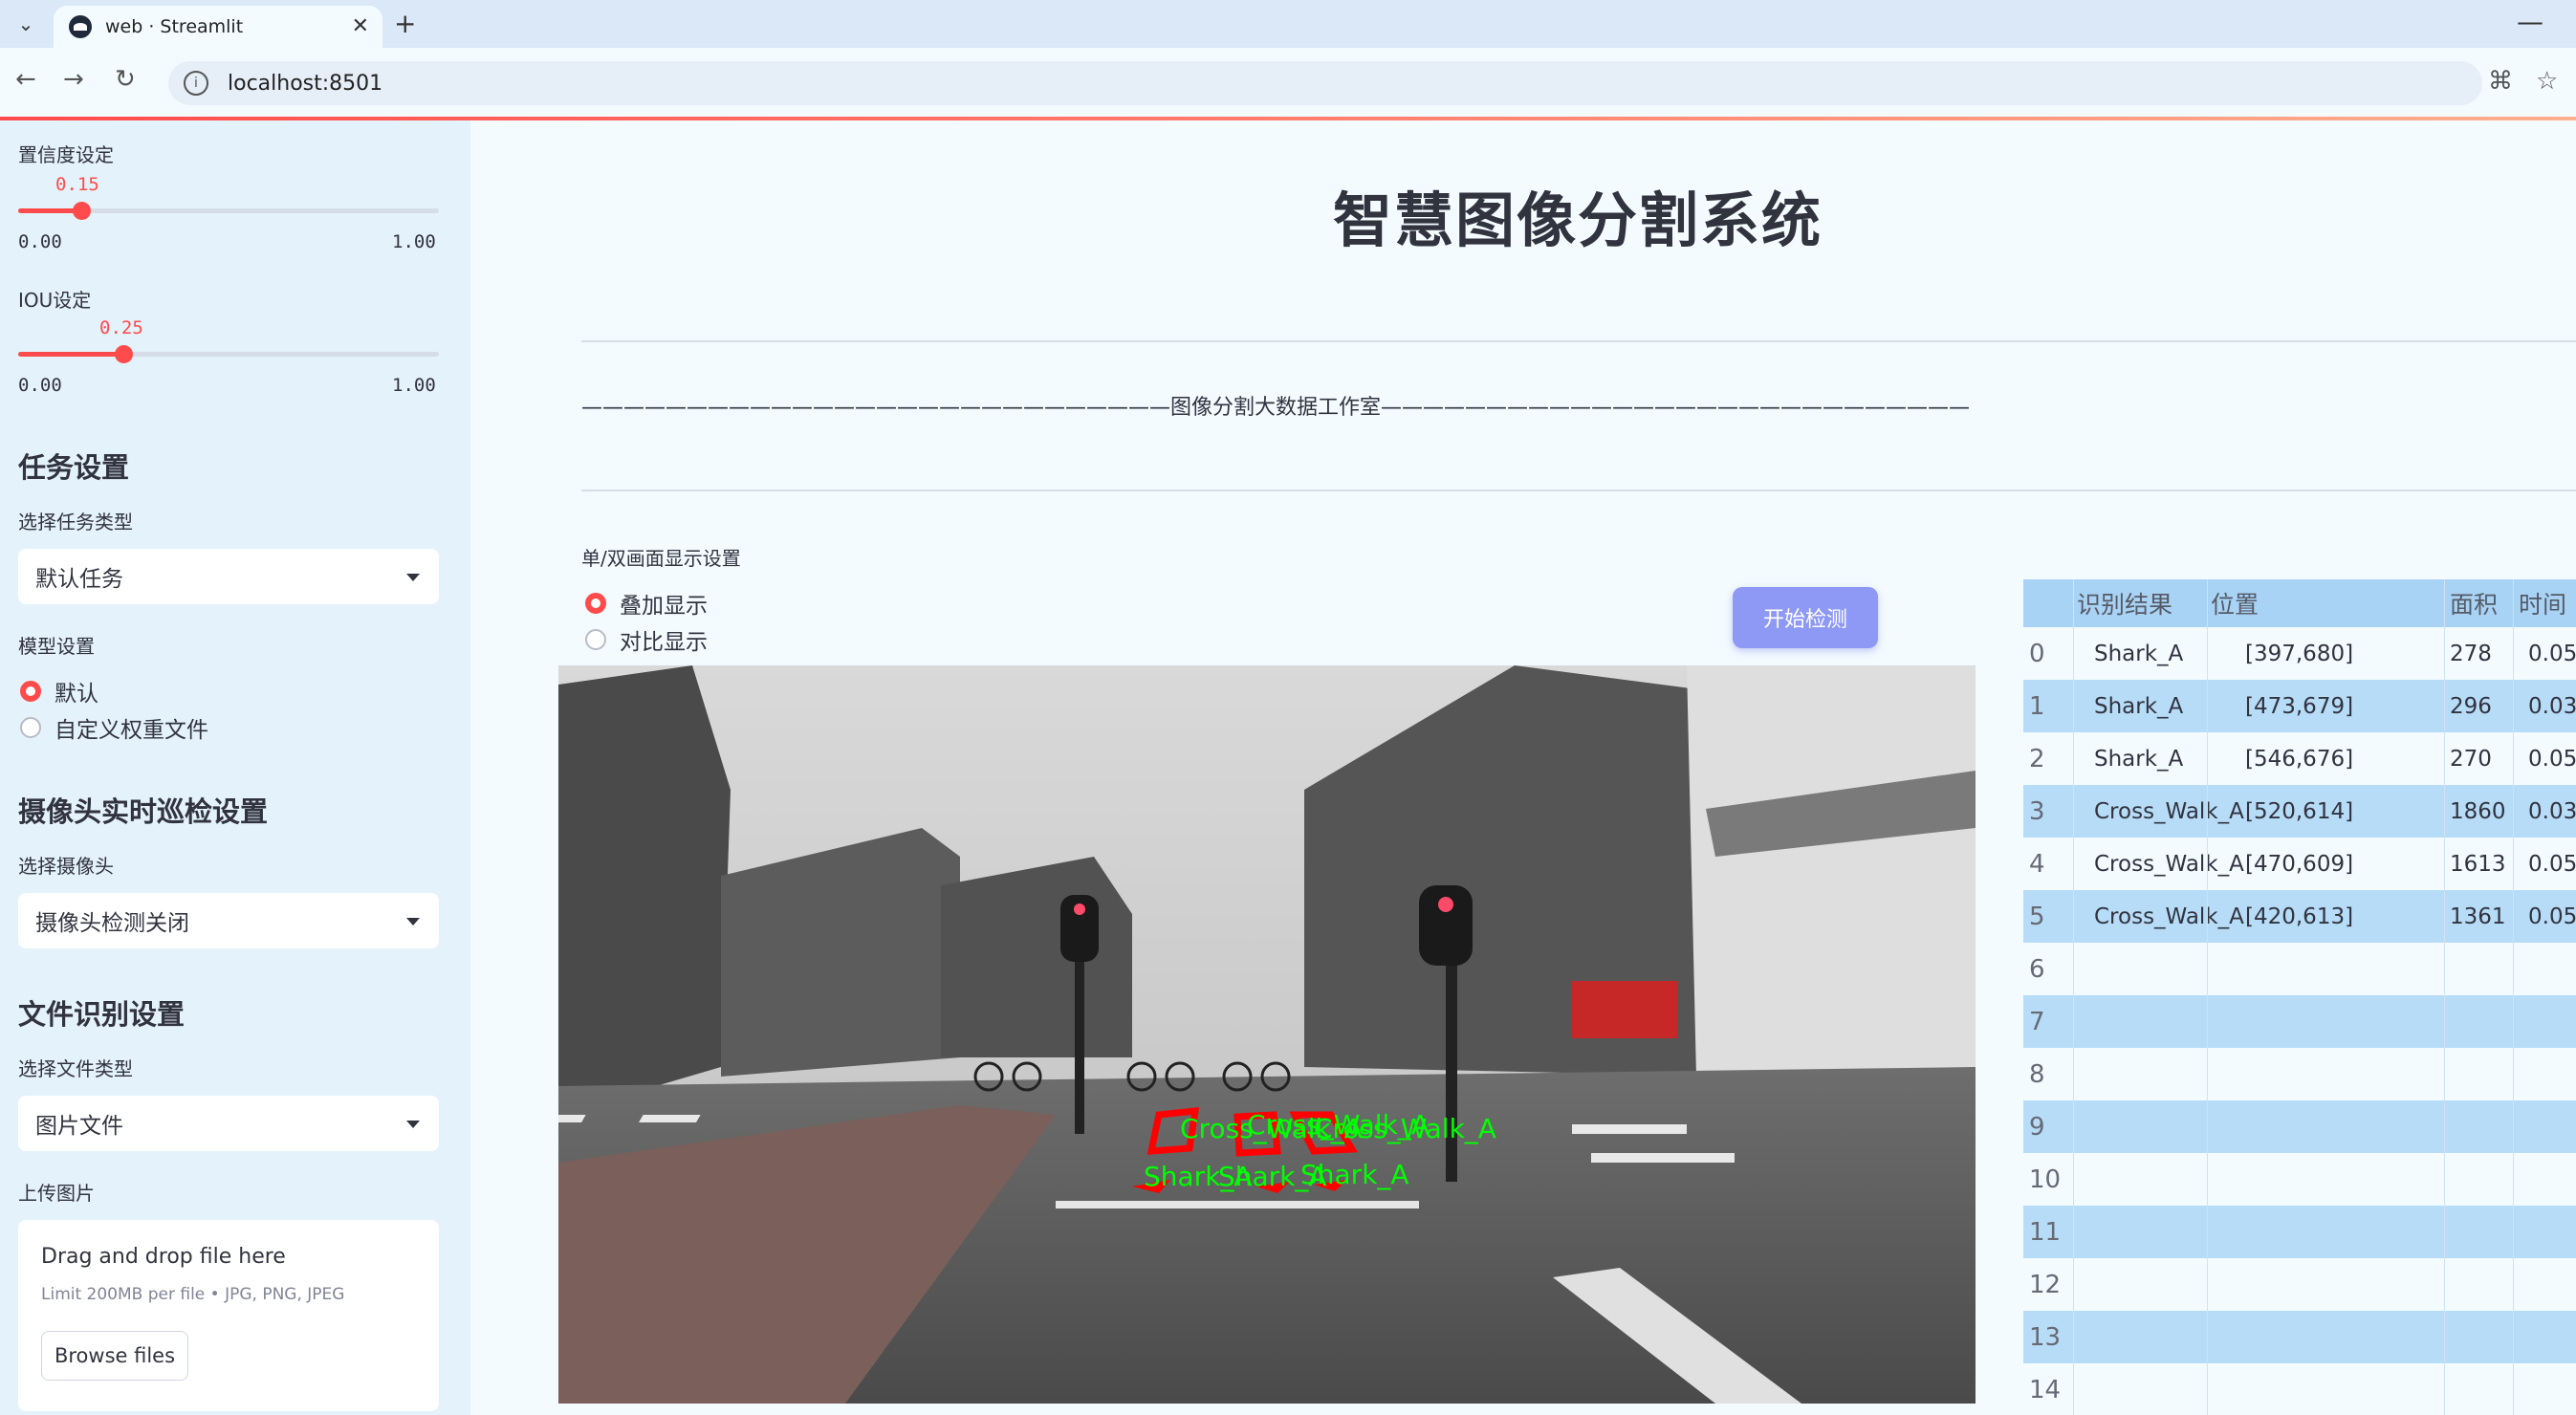  Describe the element at coordinates (73, 79) in the screenshot. I see `forward-arrow-icon: →` at that location.